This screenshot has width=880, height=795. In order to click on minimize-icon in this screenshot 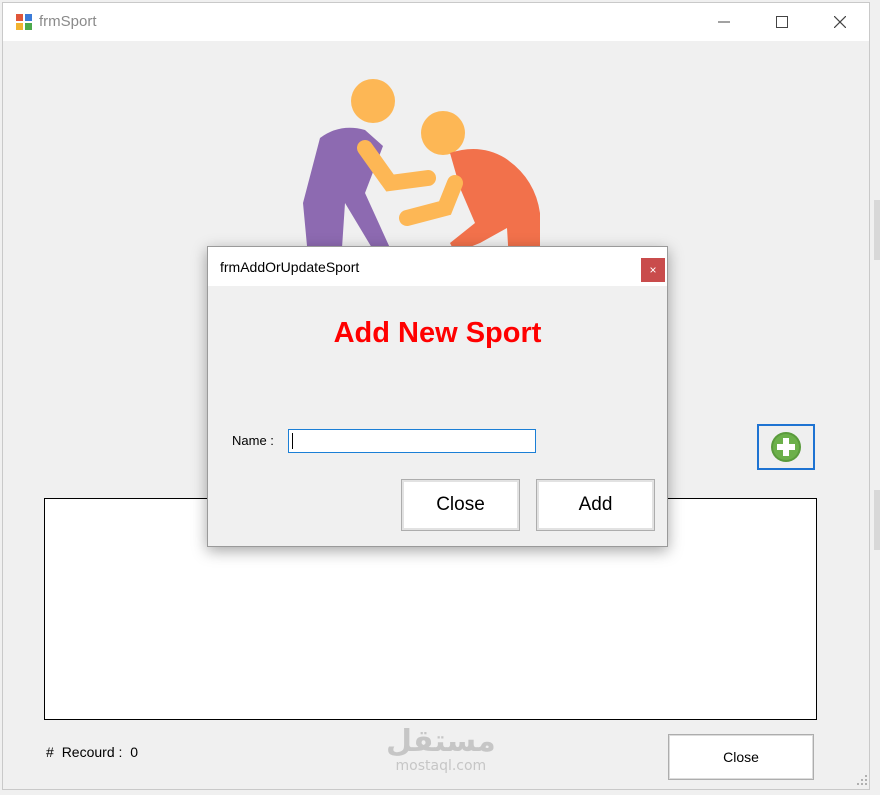, I will do `click(724, 22)`.